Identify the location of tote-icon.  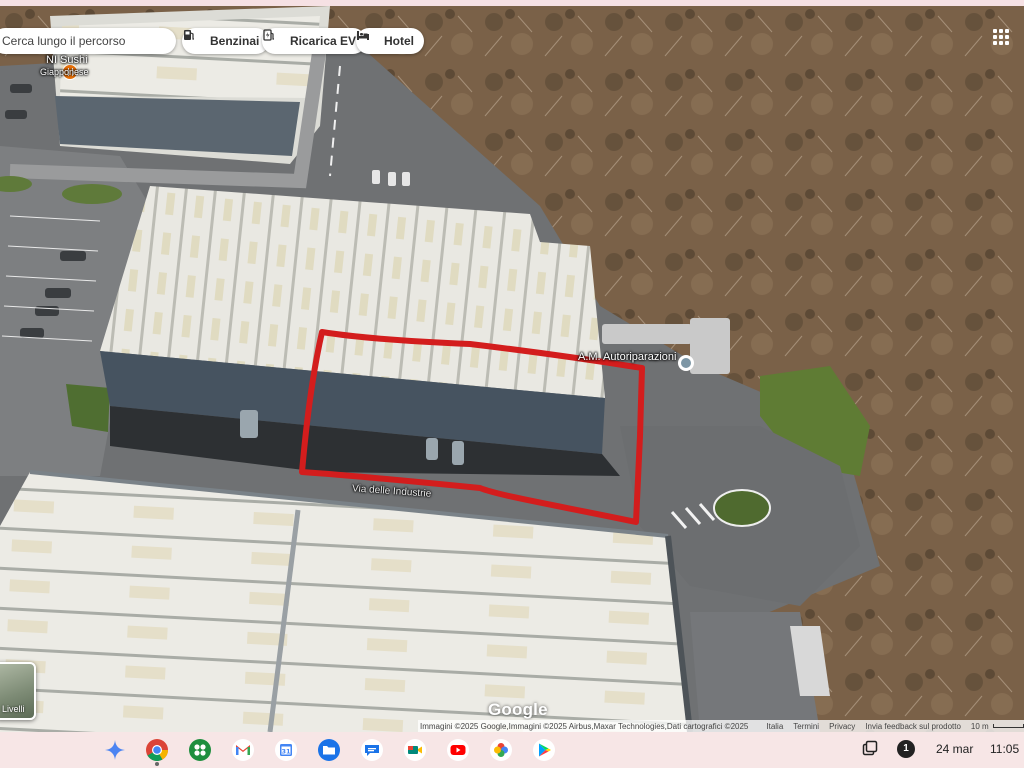
(870, 749).